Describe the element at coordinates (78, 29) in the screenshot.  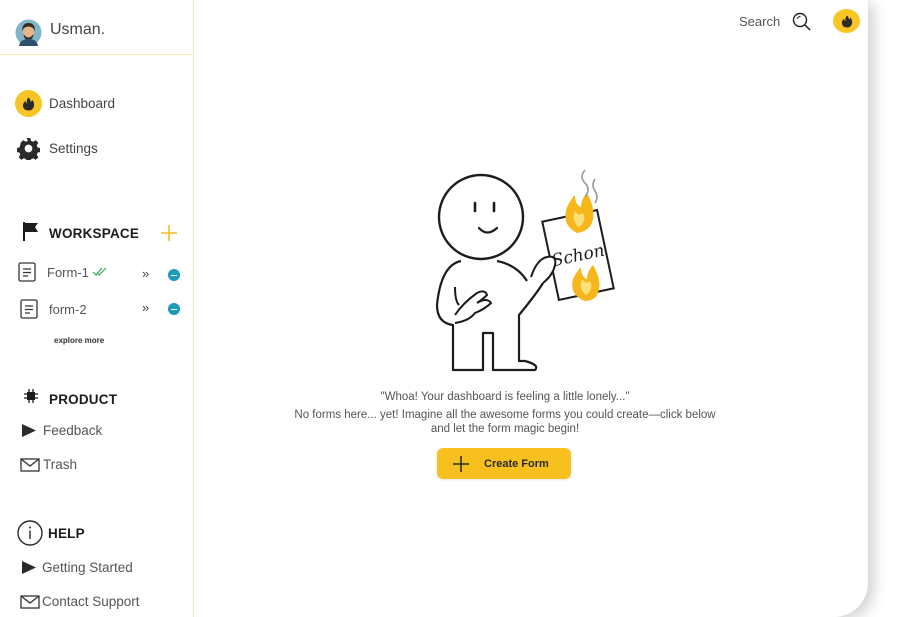
I see `user-name: Usman.` at that location.